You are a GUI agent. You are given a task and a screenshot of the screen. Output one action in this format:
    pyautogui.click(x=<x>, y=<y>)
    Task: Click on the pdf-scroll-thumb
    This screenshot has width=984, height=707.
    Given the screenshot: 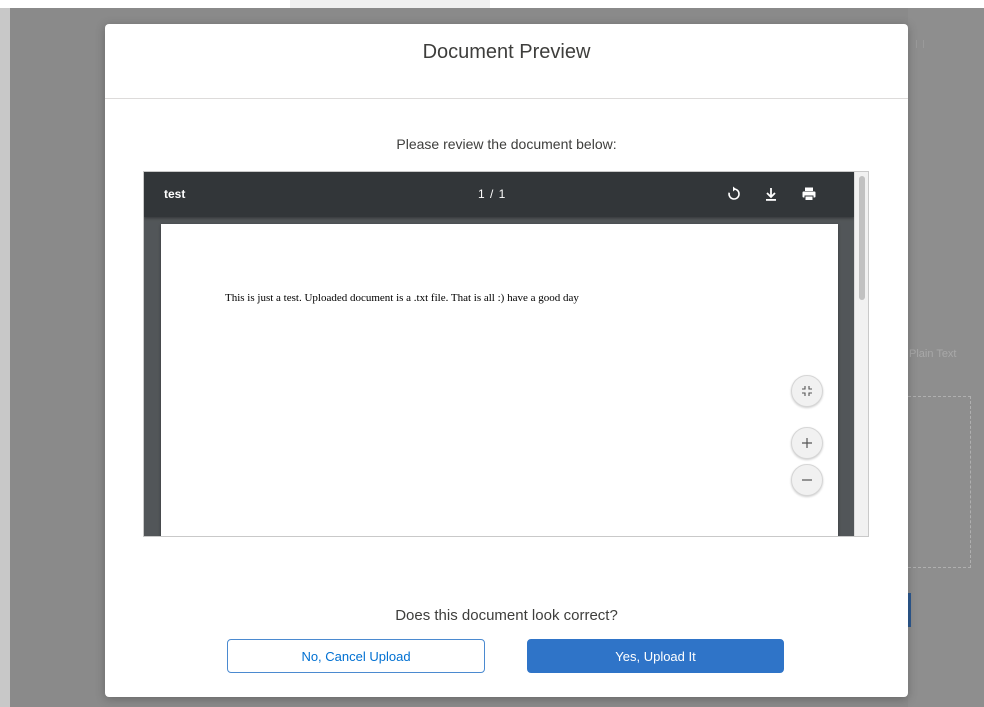 What is the action you would take?
    pyautogui.click(x=862, y=238)
    